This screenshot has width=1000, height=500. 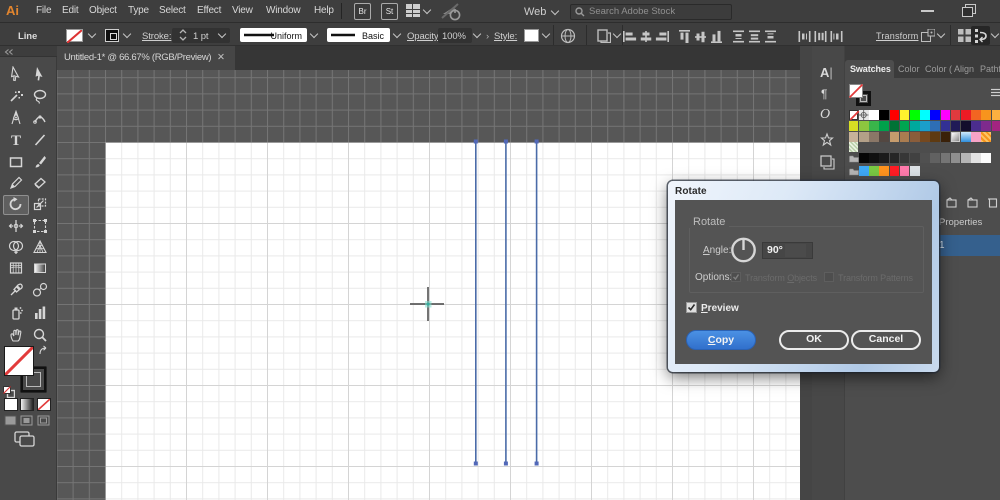 What do you see at coordinates (16, 141) in the screenshot?
I see `svg-text: T` at bounding box center [16, 141].